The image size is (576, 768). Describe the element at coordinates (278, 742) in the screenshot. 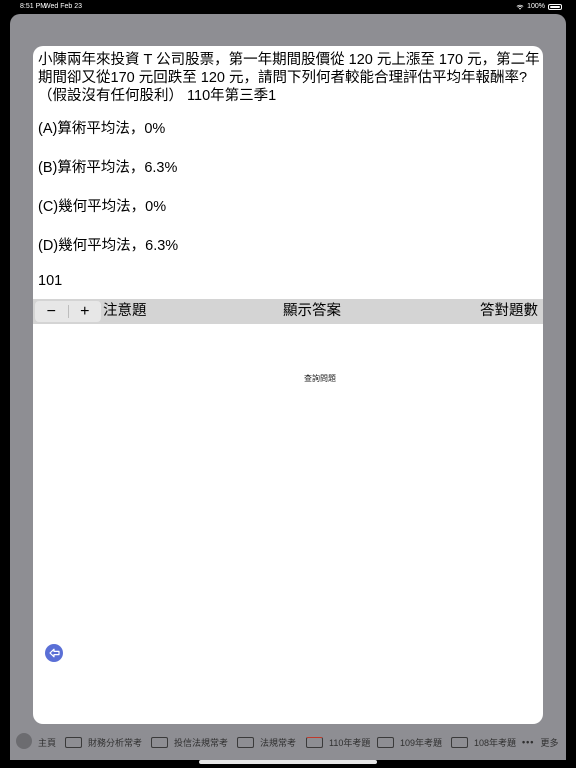

I see `tab-regulation-label: 法規常考` at that location.